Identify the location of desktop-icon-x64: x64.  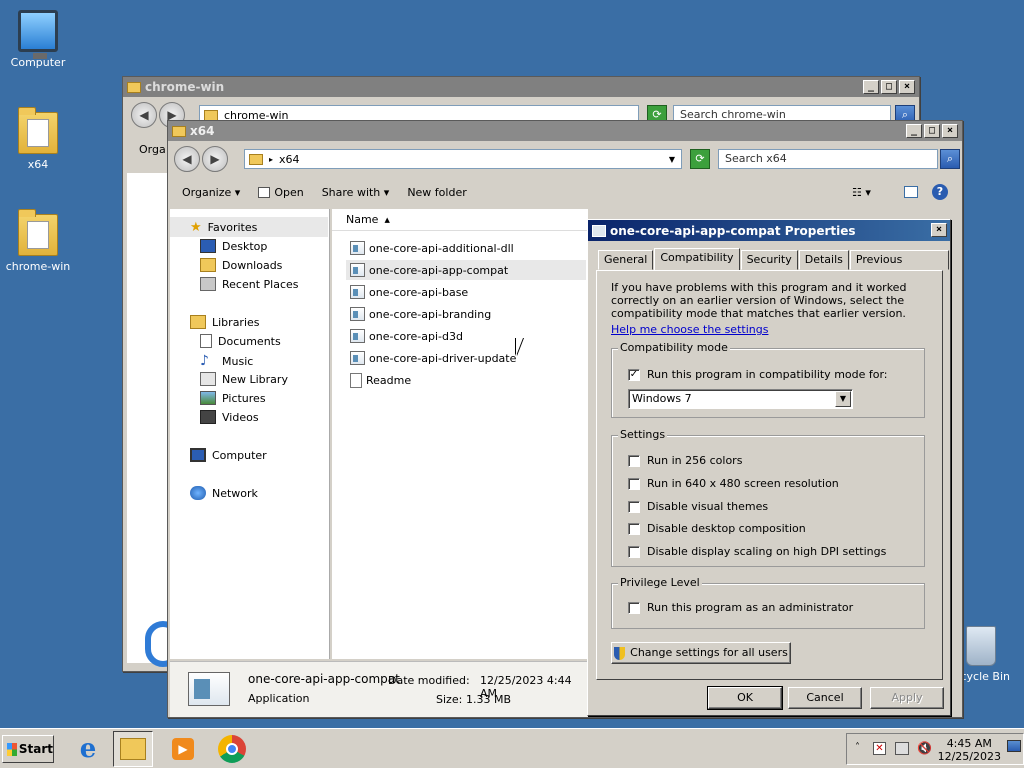
(38, 139).